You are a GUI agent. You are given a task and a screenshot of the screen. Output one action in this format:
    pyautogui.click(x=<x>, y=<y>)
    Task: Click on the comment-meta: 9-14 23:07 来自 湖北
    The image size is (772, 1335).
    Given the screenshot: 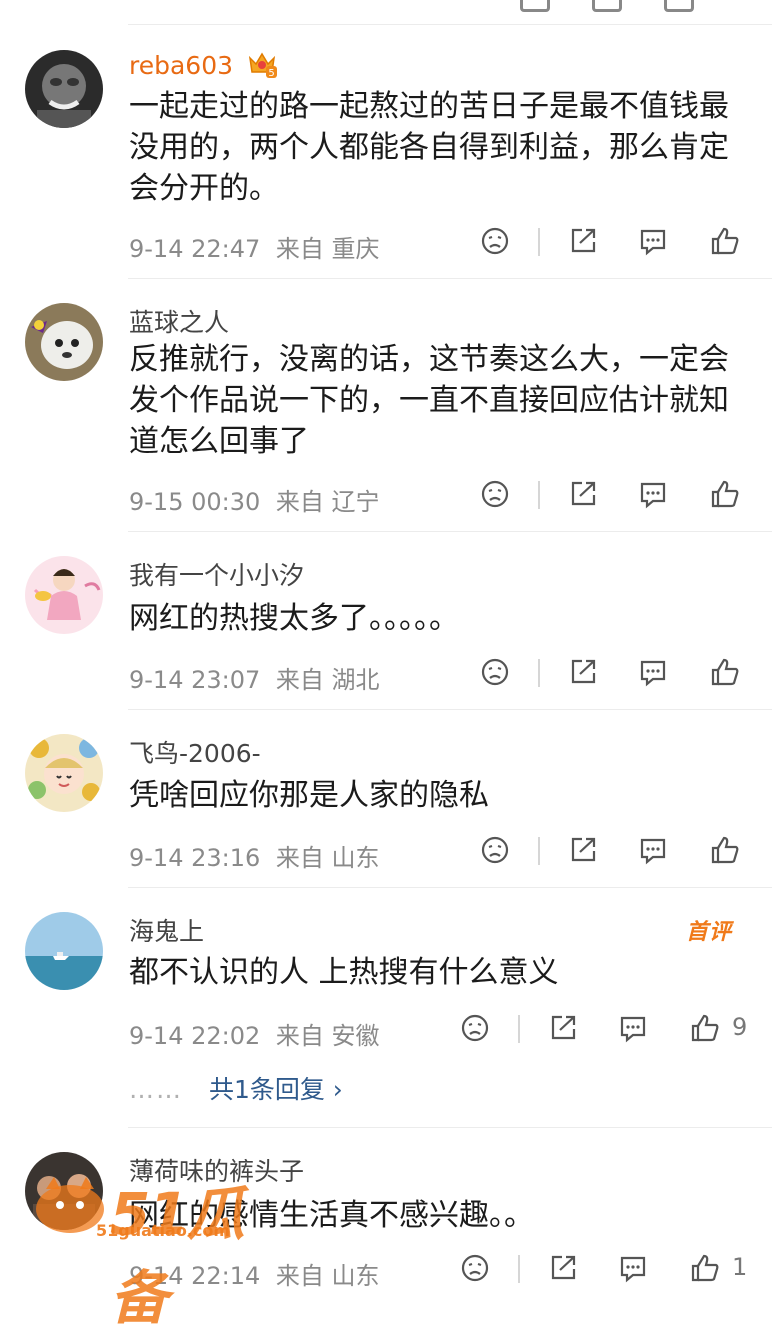 What is the action you would take?
    pyautogui.click(x=254, y=677)
    